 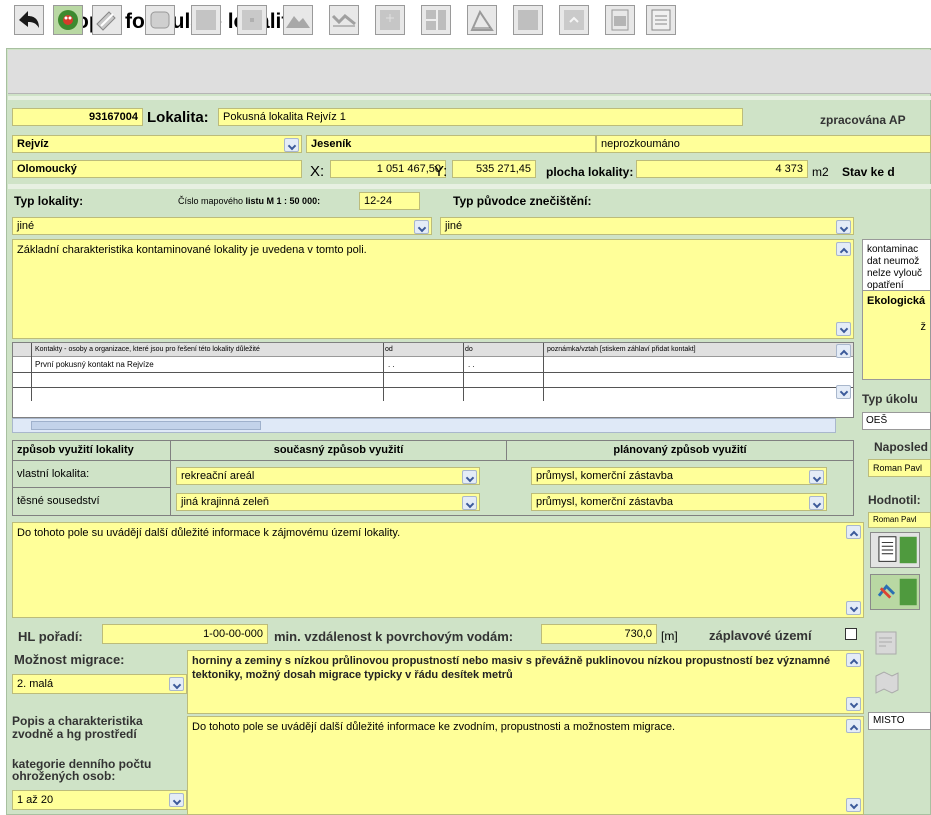 What do you see at coordinates (679, 476) in the screenshot?
I see `planned-usage-select: průmysl, komerční zástavba` at bounding box center [679, 476].